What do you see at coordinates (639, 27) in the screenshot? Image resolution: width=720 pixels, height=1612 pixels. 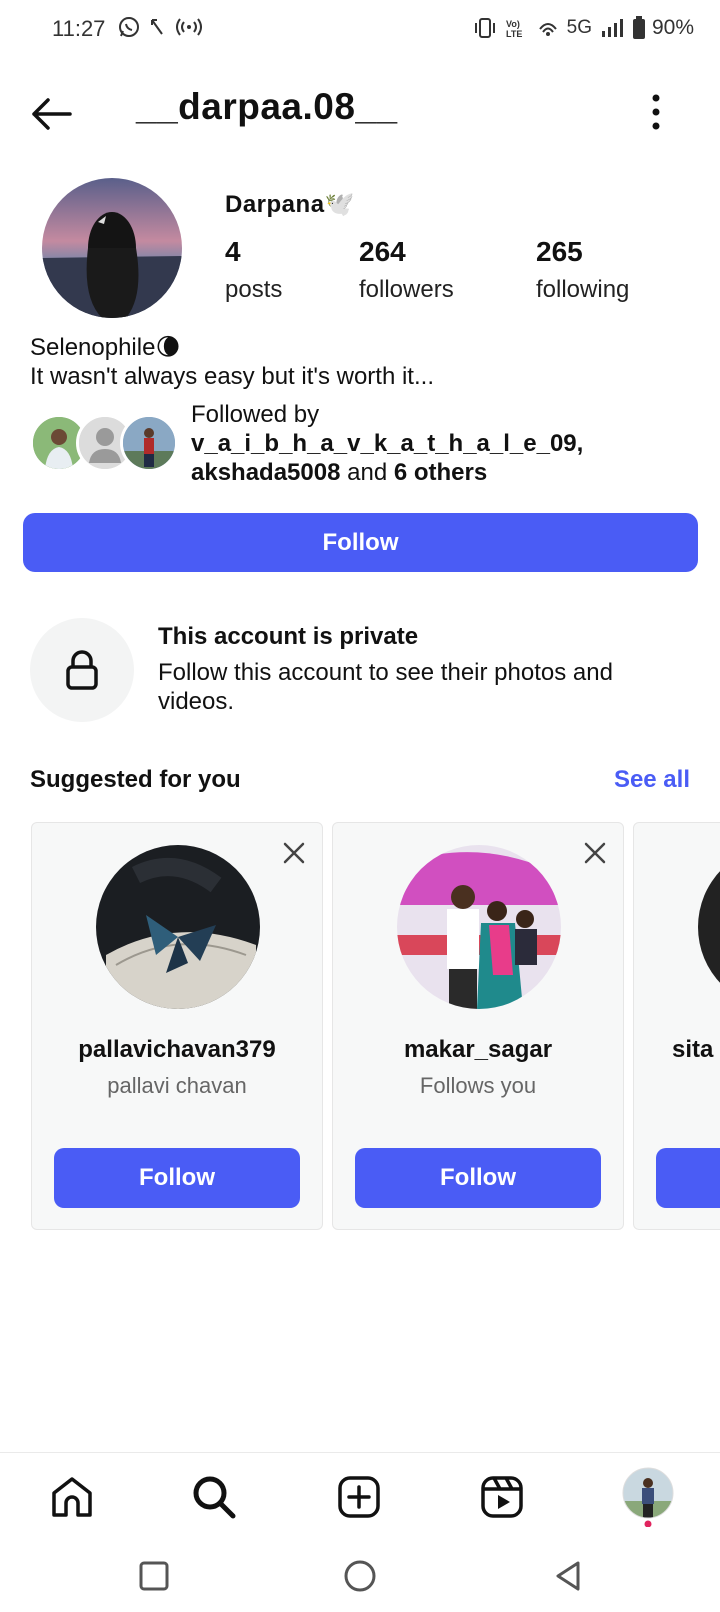 I see `battery-icon` at bounding box center [639, 27].